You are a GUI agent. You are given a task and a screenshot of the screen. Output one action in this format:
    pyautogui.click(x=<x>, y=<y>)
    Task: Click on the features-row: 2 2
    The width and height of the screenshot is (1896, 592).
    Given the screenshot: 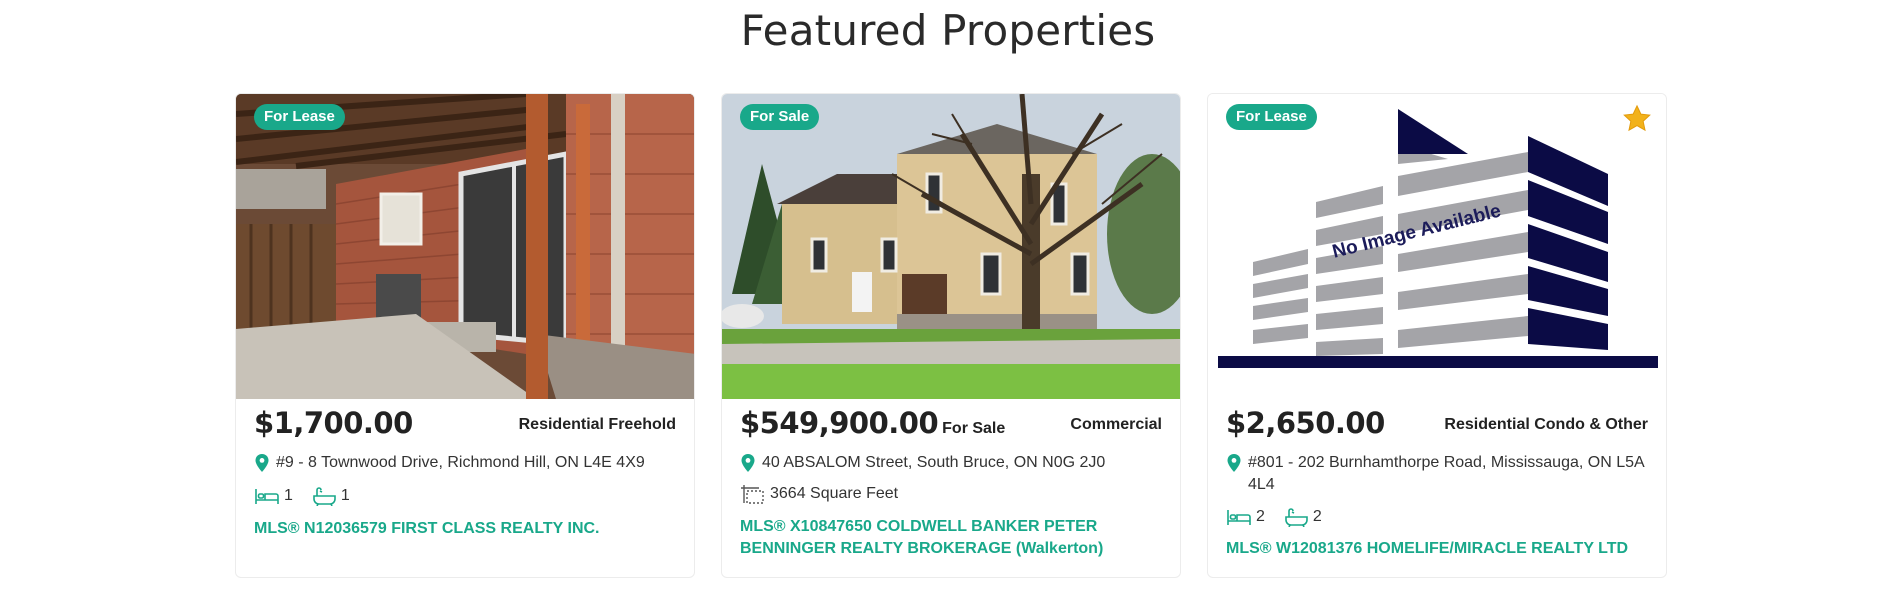 What is the action you would take?
    pyautogui.click(x=1283, y=517)
    